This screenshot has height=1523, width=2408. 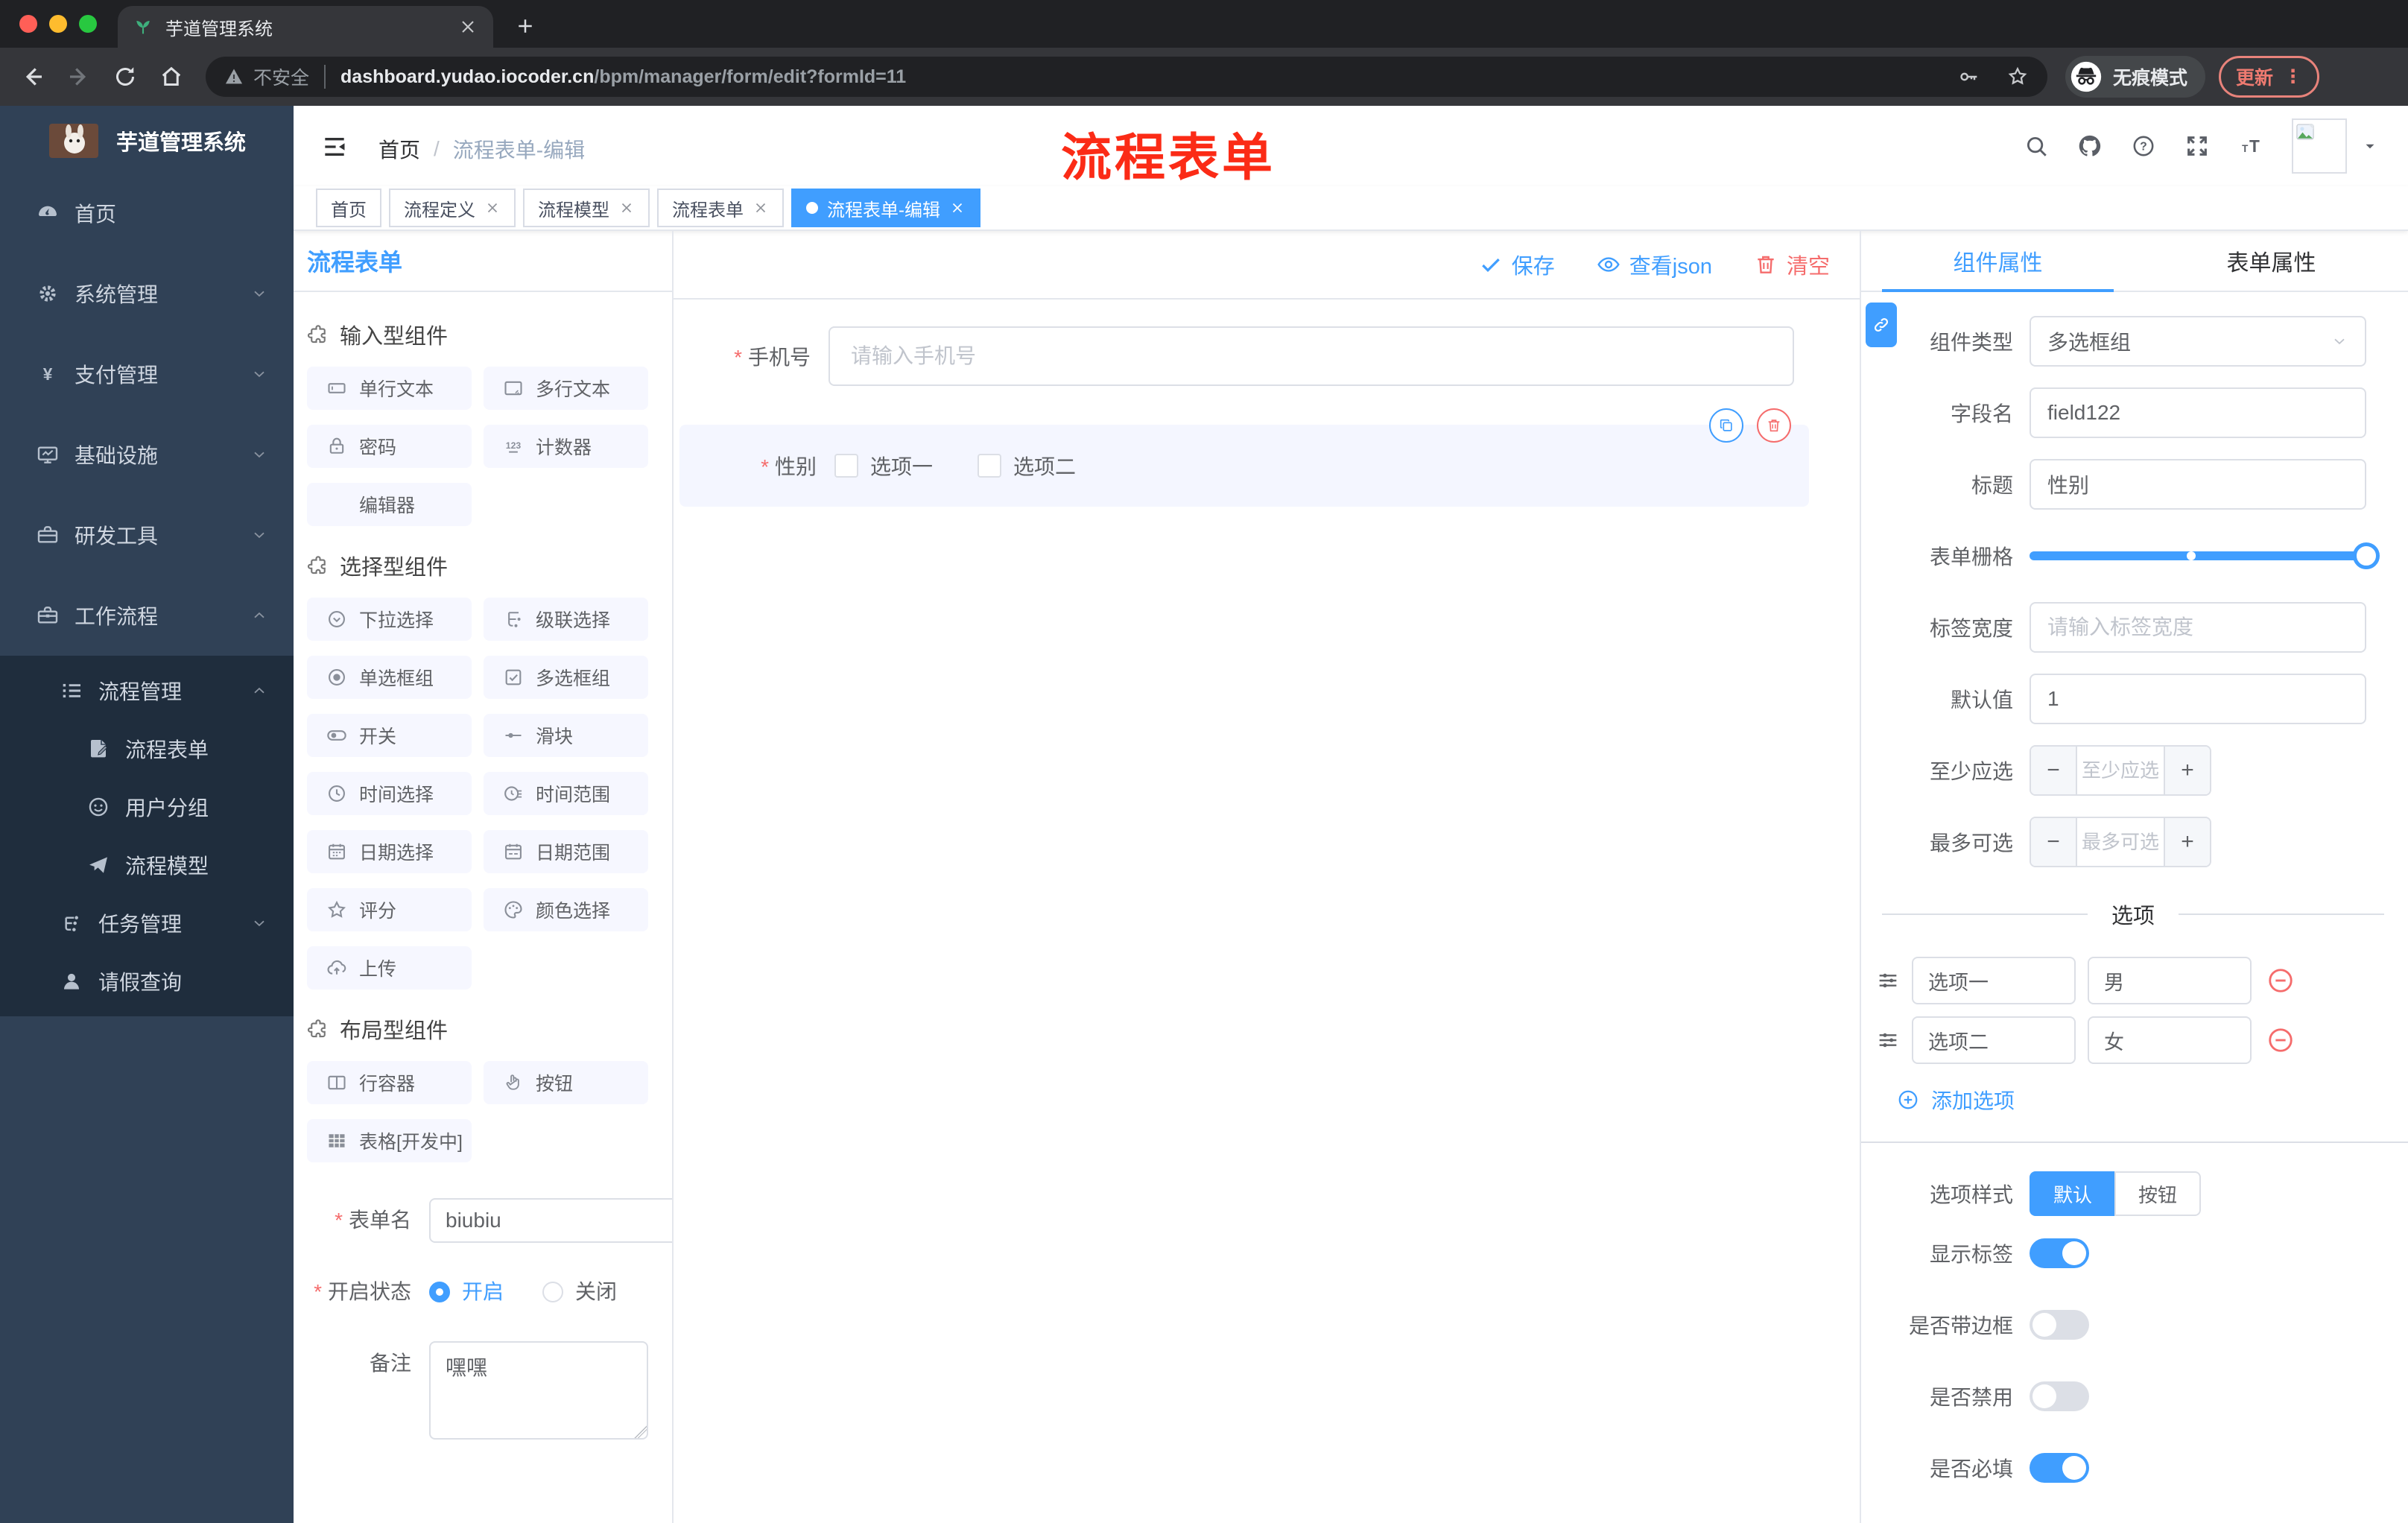 I want to click on fullscreen-icon, so click(x=2197, y=146).